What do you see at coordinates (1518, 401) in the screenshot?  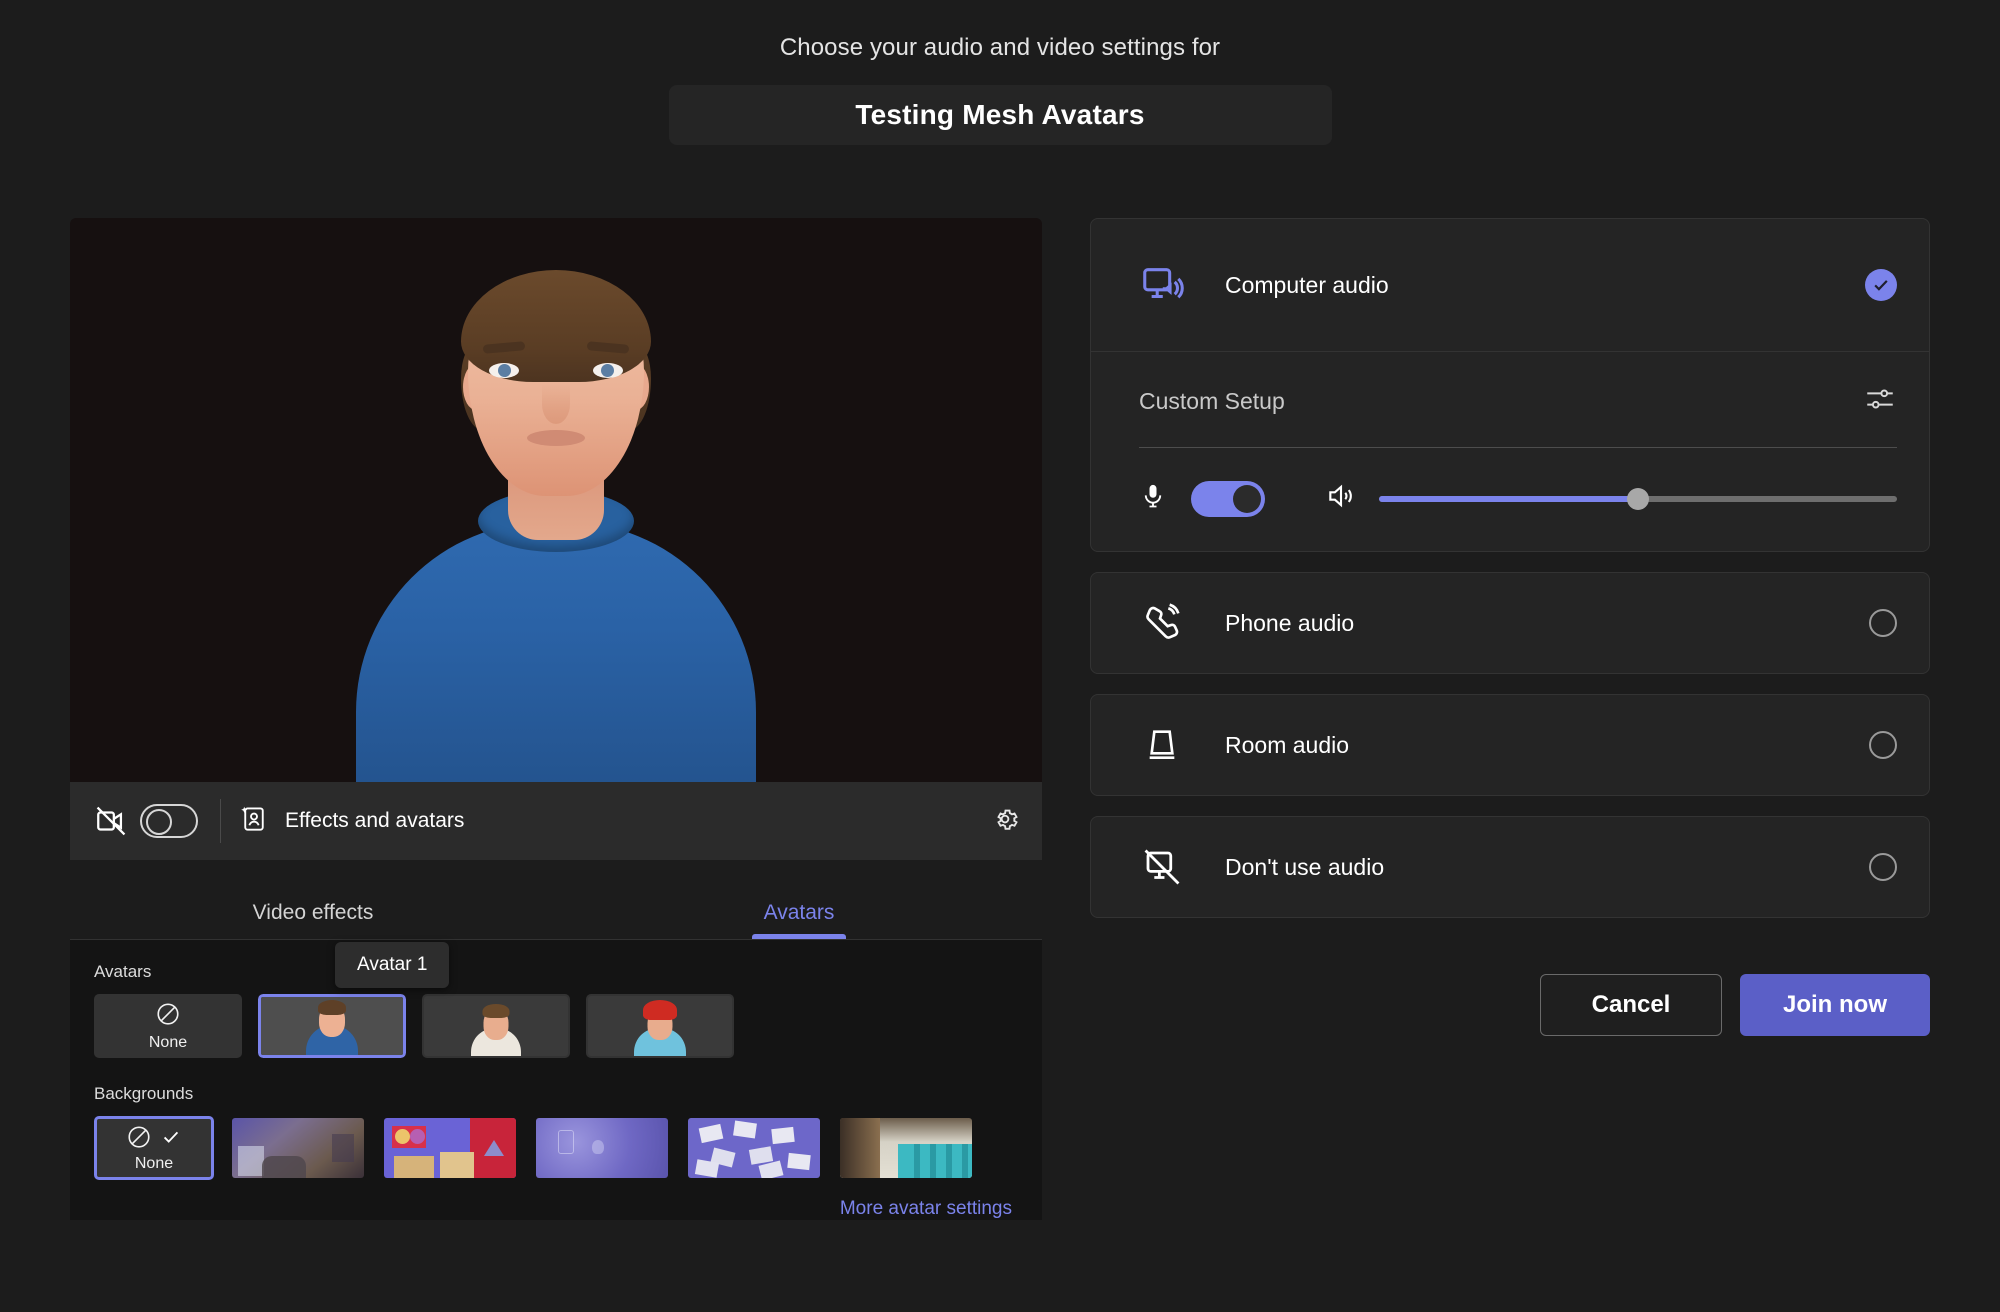 I see `custom-setup-header: Custom Setup` at bounding box center [1518, 401].